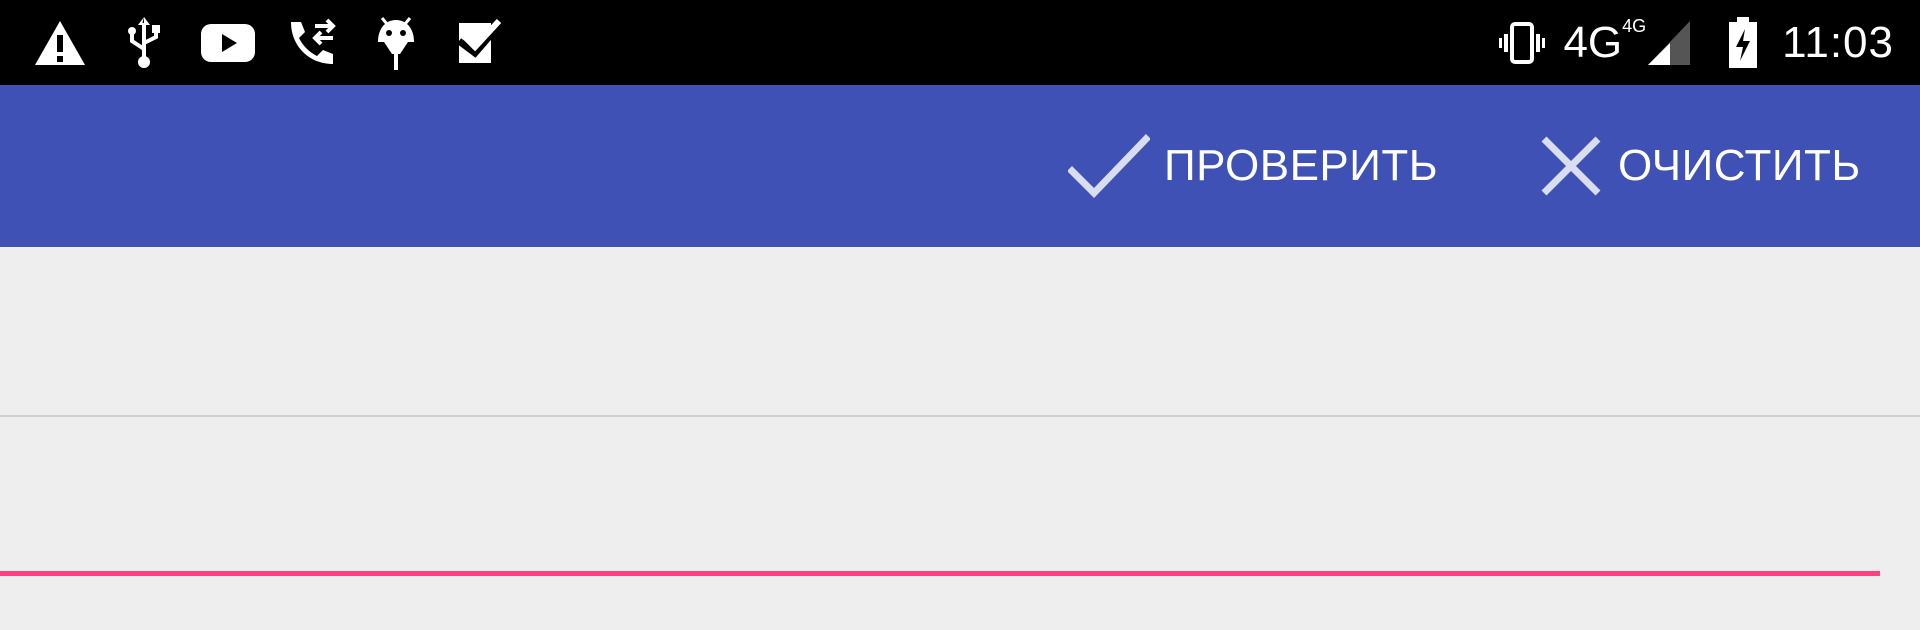 This screenshot has width=1920, height=630. Describe the element at coordinates (1571, 166) in the screenshot. I see `close-icon` at that location.